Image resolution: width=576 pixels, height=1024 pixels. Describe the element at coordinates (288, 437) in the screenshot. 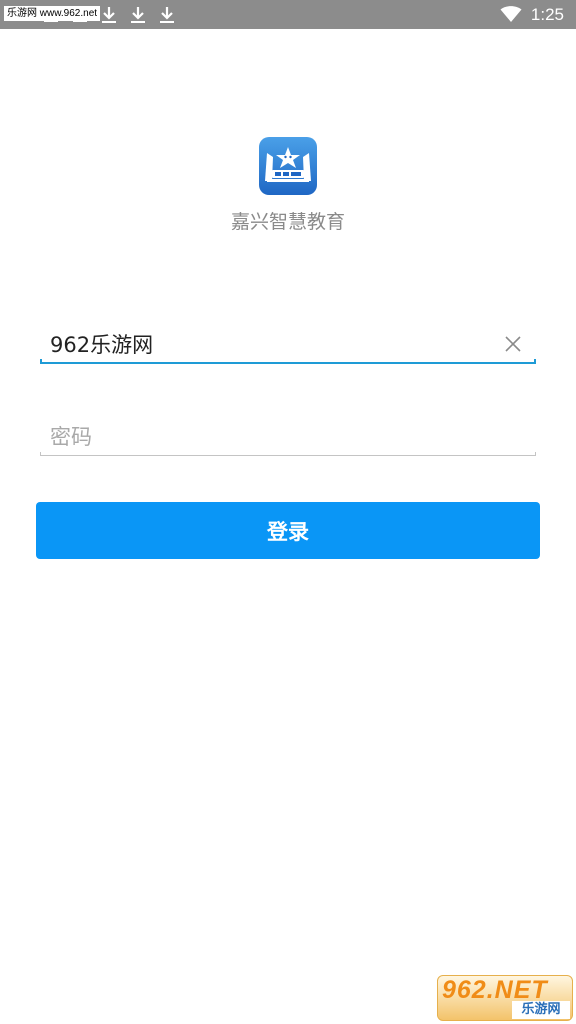

I see `password-field: 密码` at that location.